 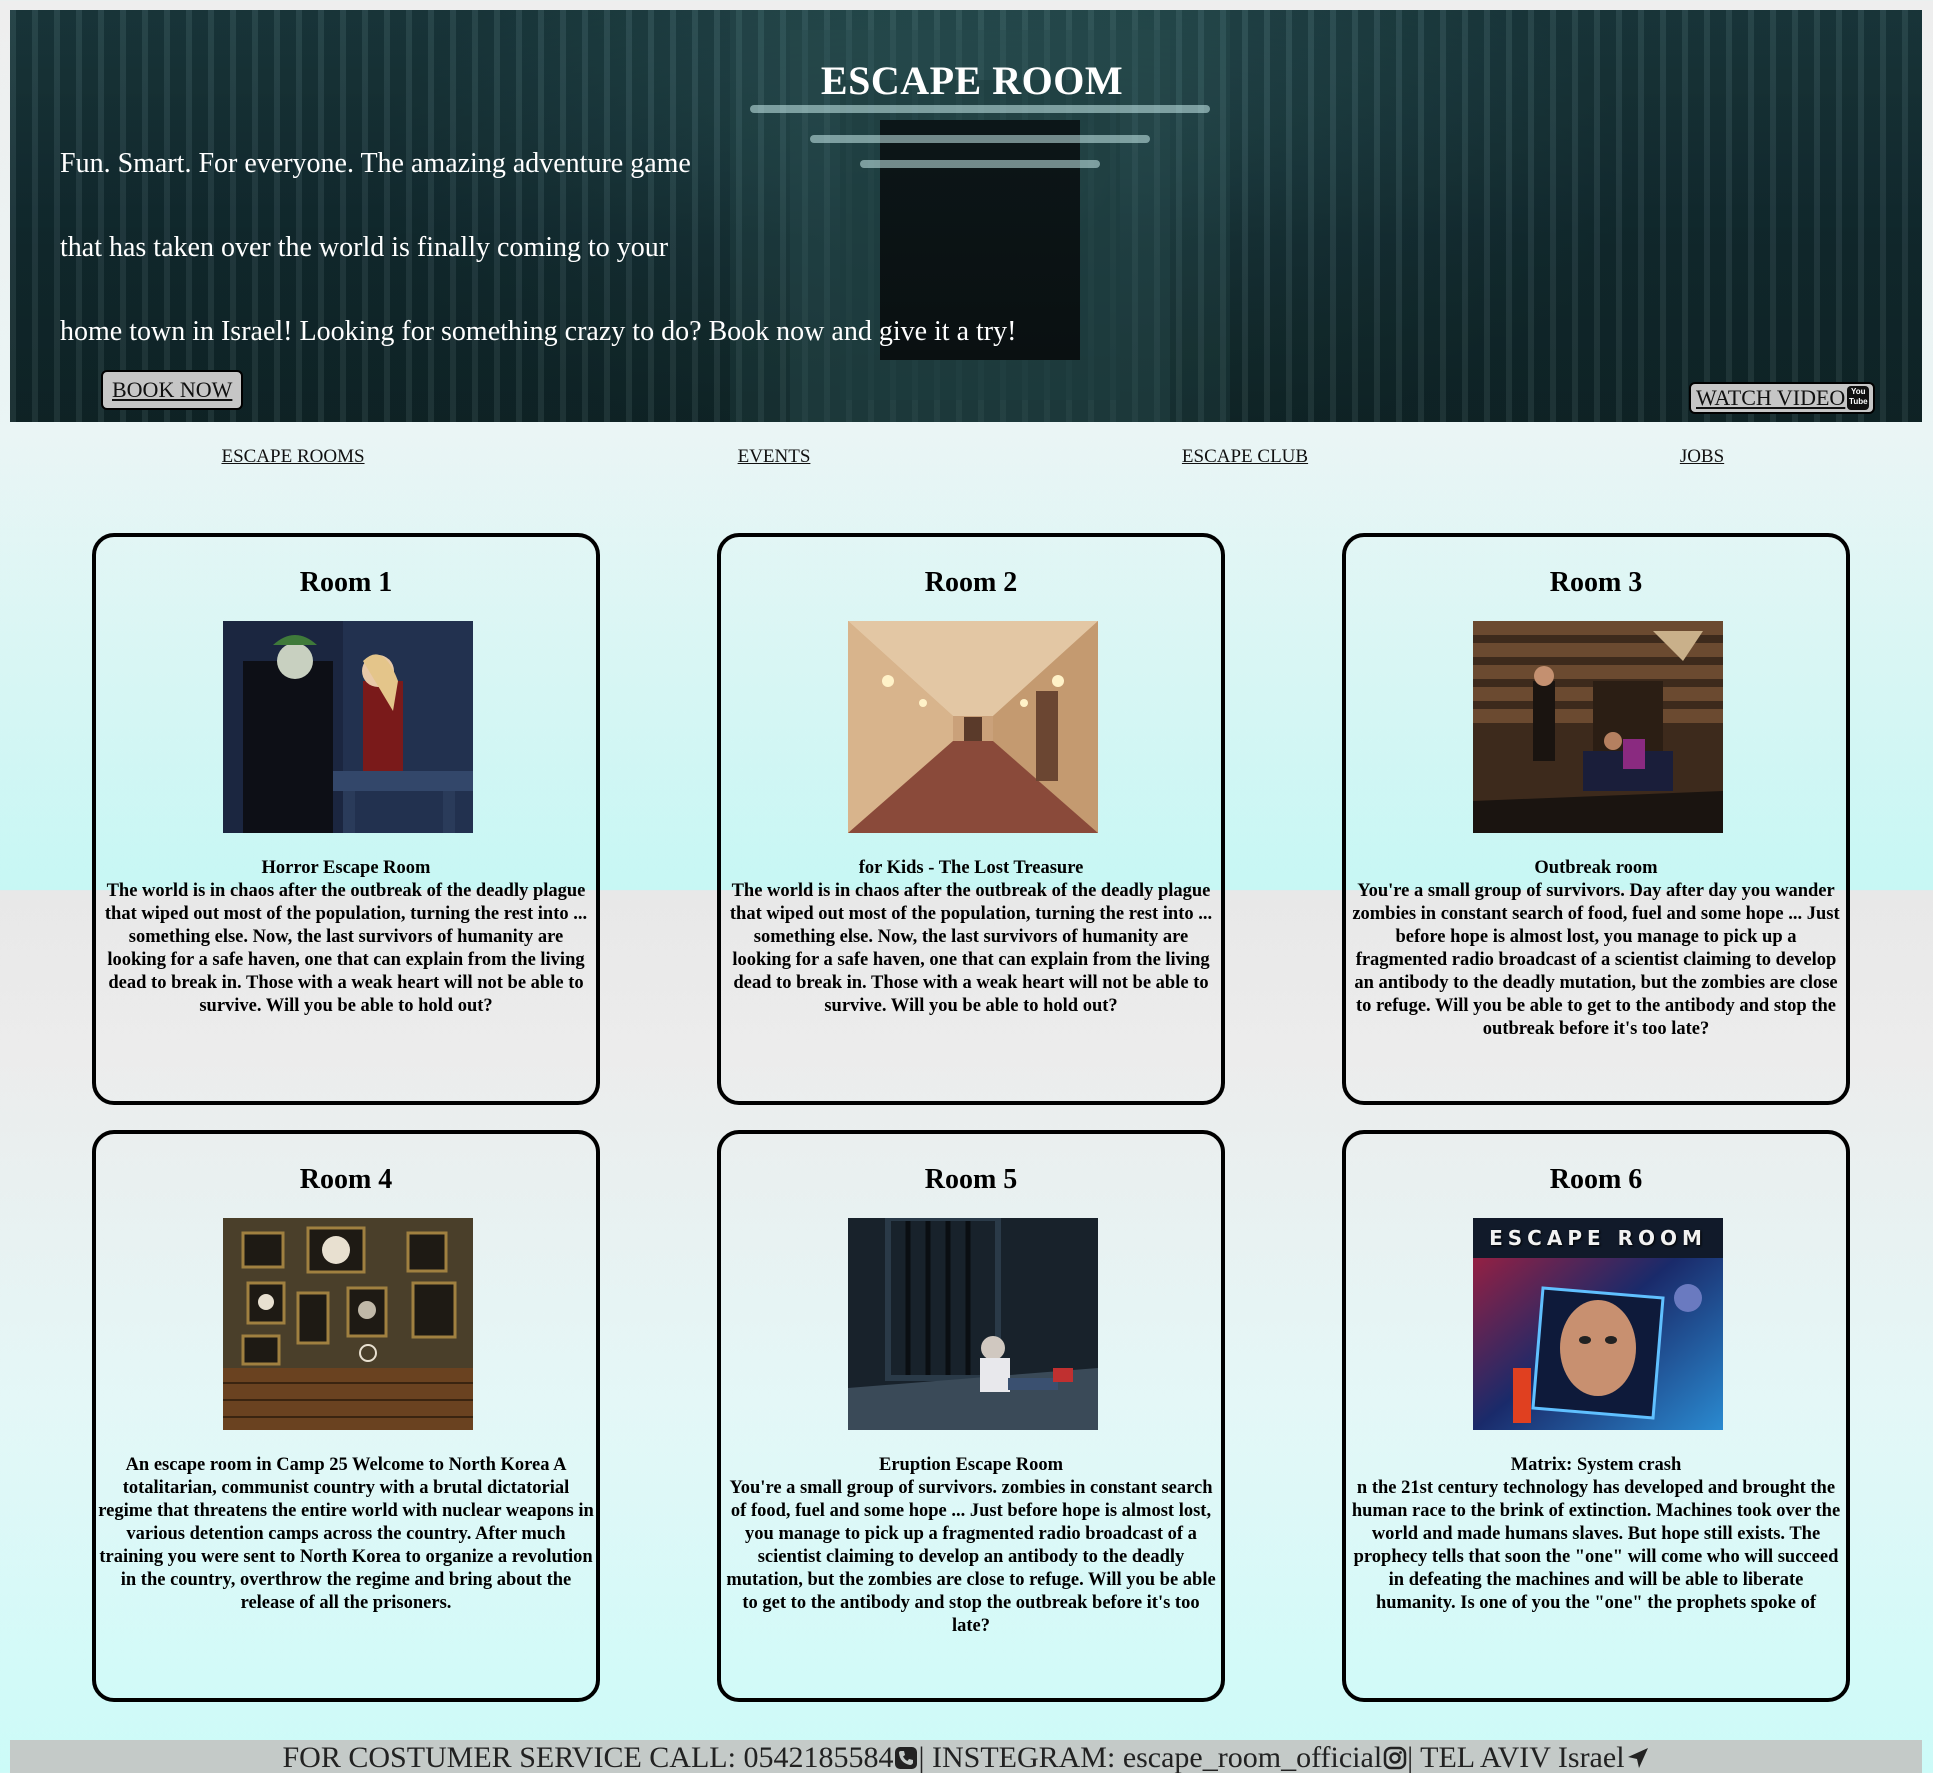 I want to click on youtube-icon-text: Tube, so click(x=1858, y=401).